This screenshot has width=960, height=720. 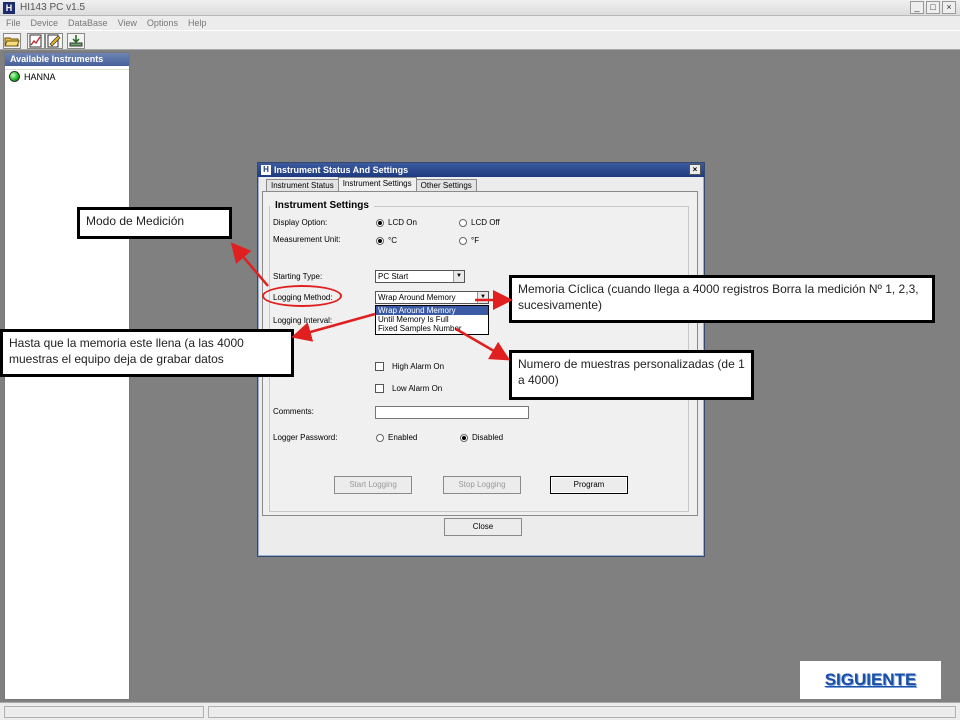 I want to click on low-alarm-checkbox: Low Alarm On, so click(x=408, y=388).